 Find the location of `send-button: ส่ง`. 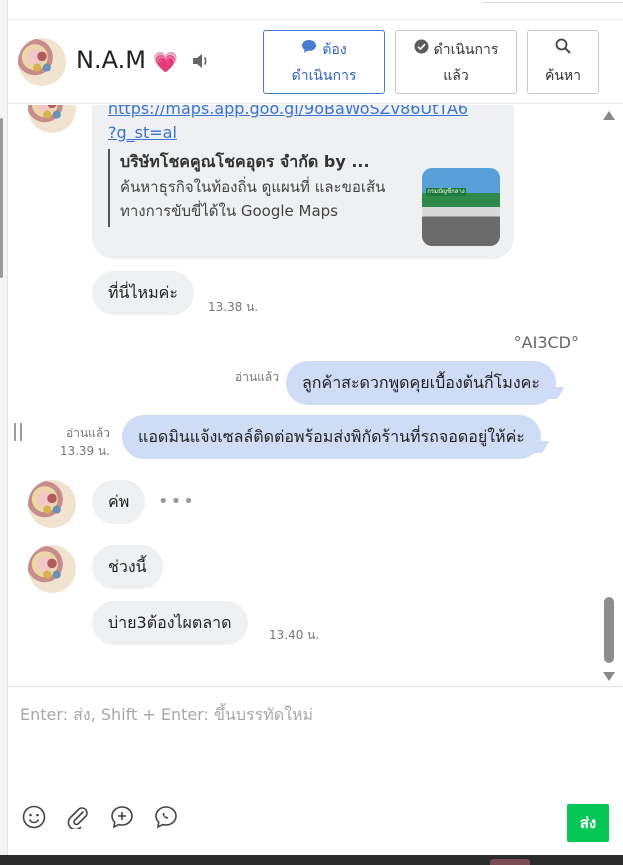

send-button: ส่ง is located at coordinates (588, 823).